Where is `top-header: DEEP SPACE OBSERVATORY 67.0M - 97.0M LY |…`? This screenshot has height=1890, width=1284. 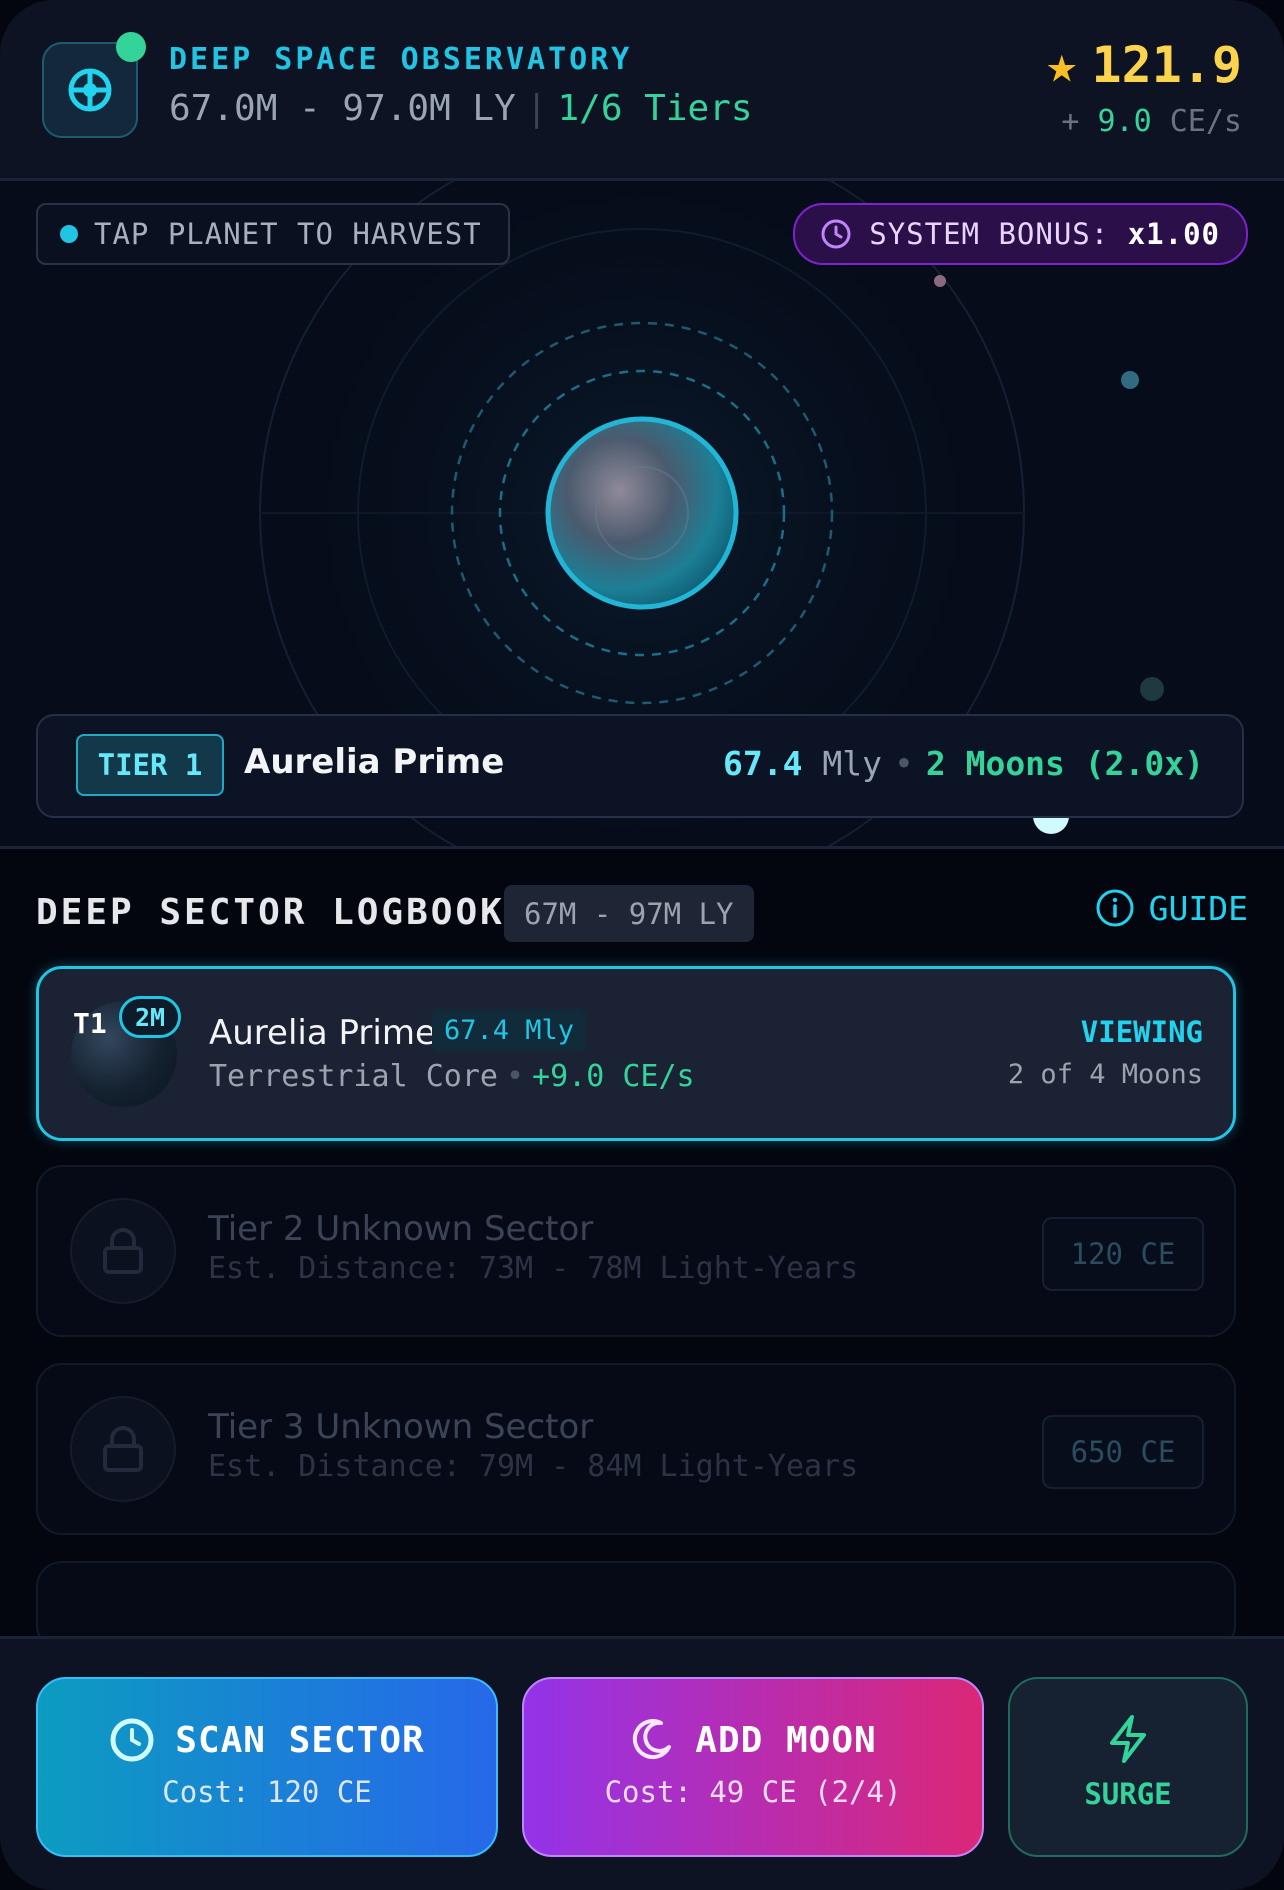 top-header: DEEP SPACE OBSERVATORY 67.0M - 97.0M LY |… is located at coordinates (642, 90).